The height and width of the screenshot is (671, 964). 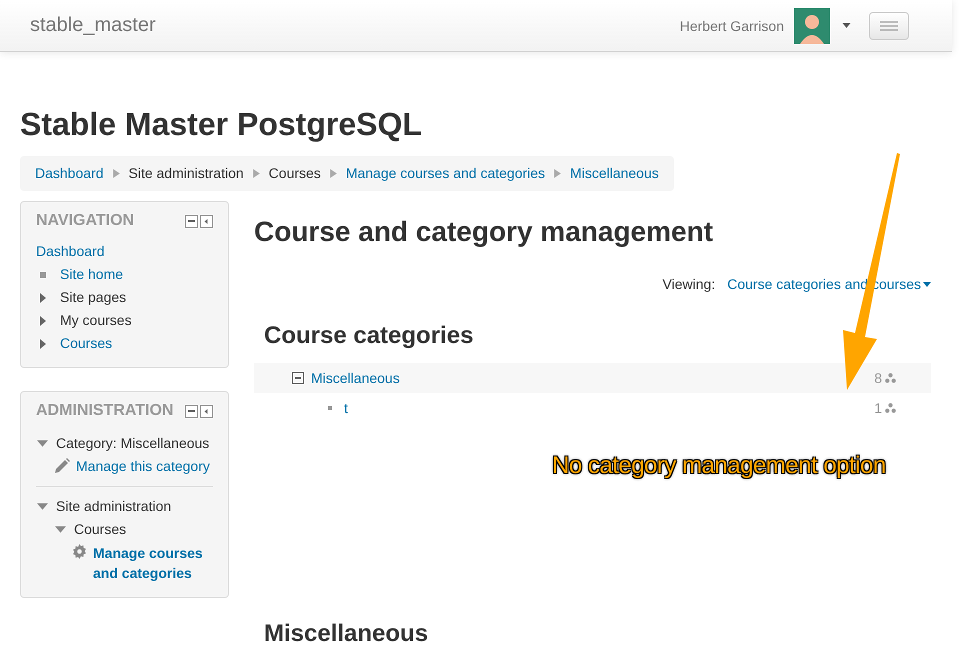 What do you see at coordinates (153, 562) in the screenshot?
I see `admin-link: Manage courses and categories` at bounding box center [153, 562].